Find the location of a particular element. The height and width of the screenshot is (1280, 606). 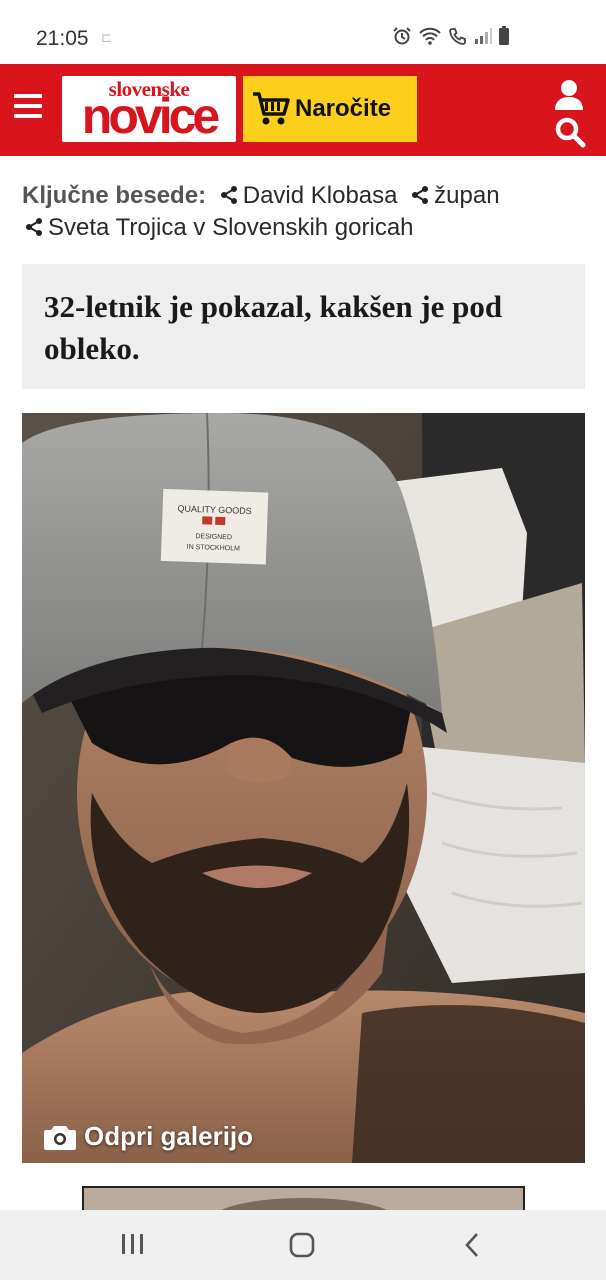

order-button: Naročite is located at coordinates (330, 109).